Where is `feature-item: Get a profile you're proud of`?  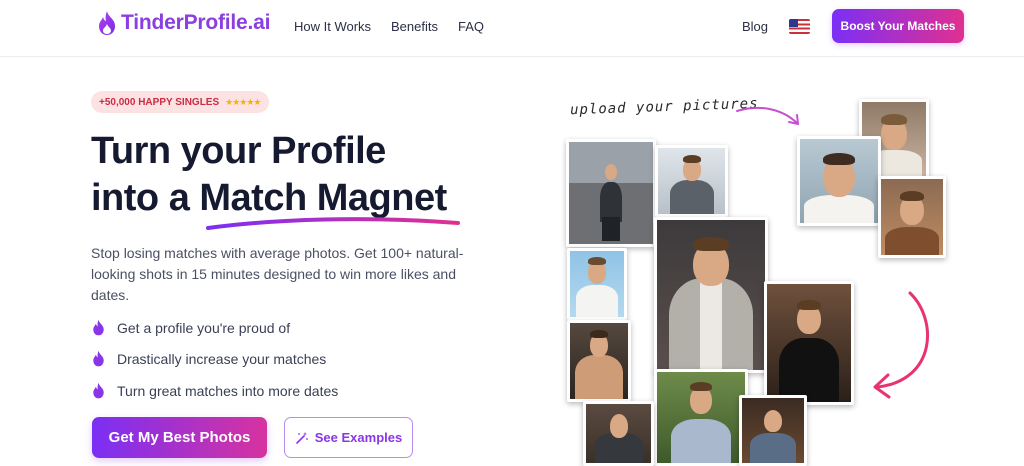
feature-item: Get a profile you're proud of is located at coordinates (191, 327).